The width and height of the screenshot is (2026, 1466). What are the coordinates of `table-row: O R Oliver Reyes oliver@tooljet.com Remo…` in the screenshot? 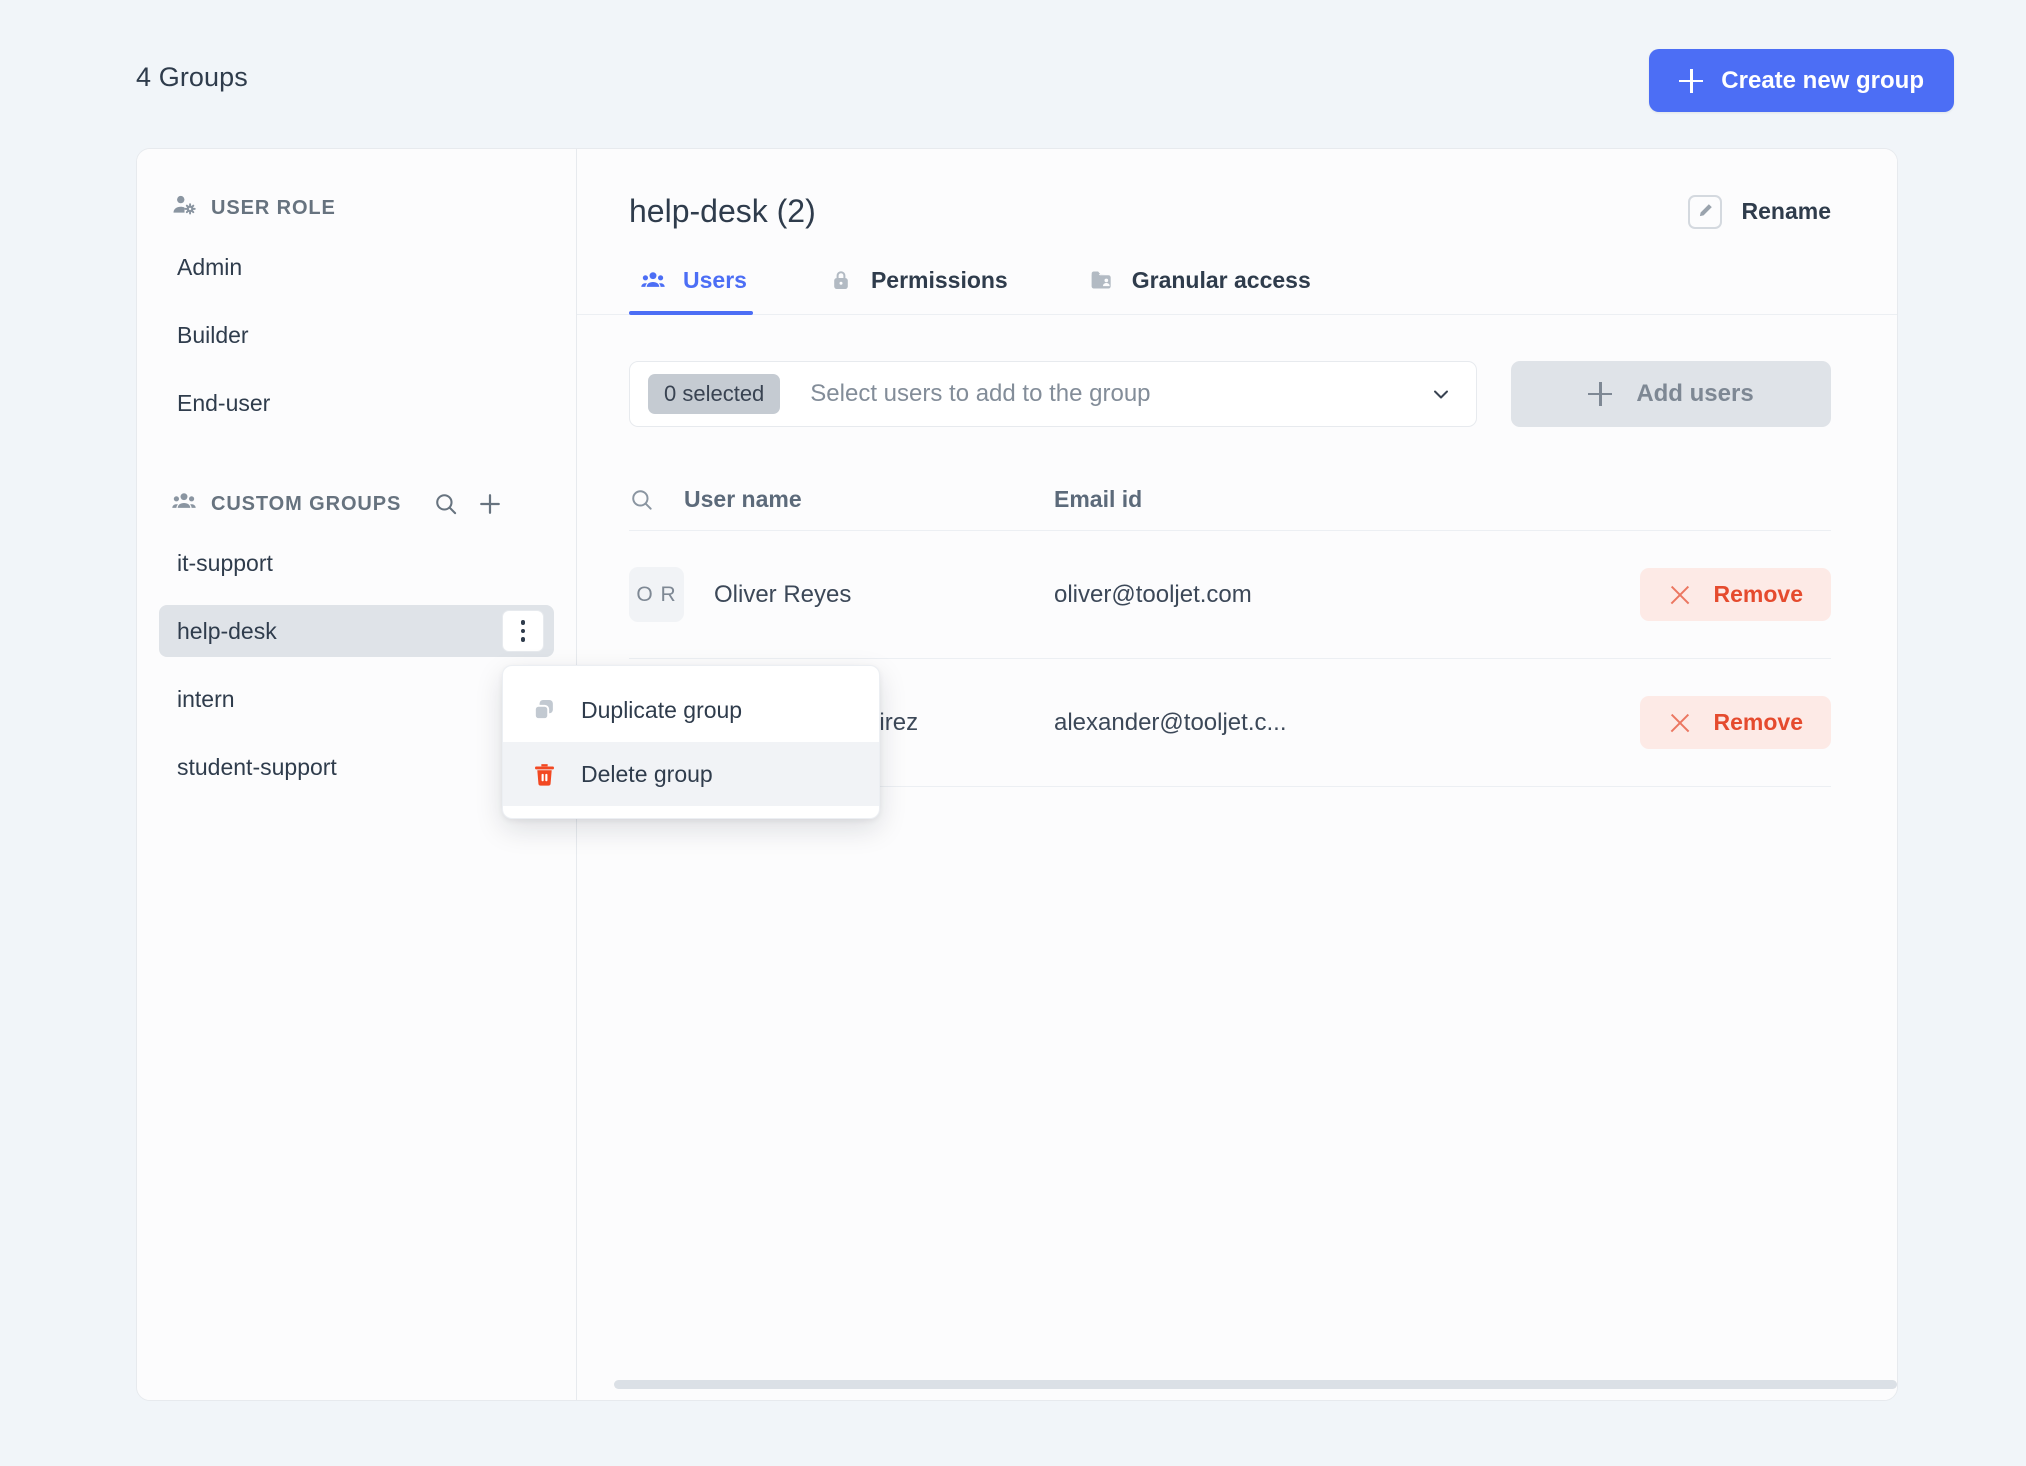 It's located at (1230, 595).